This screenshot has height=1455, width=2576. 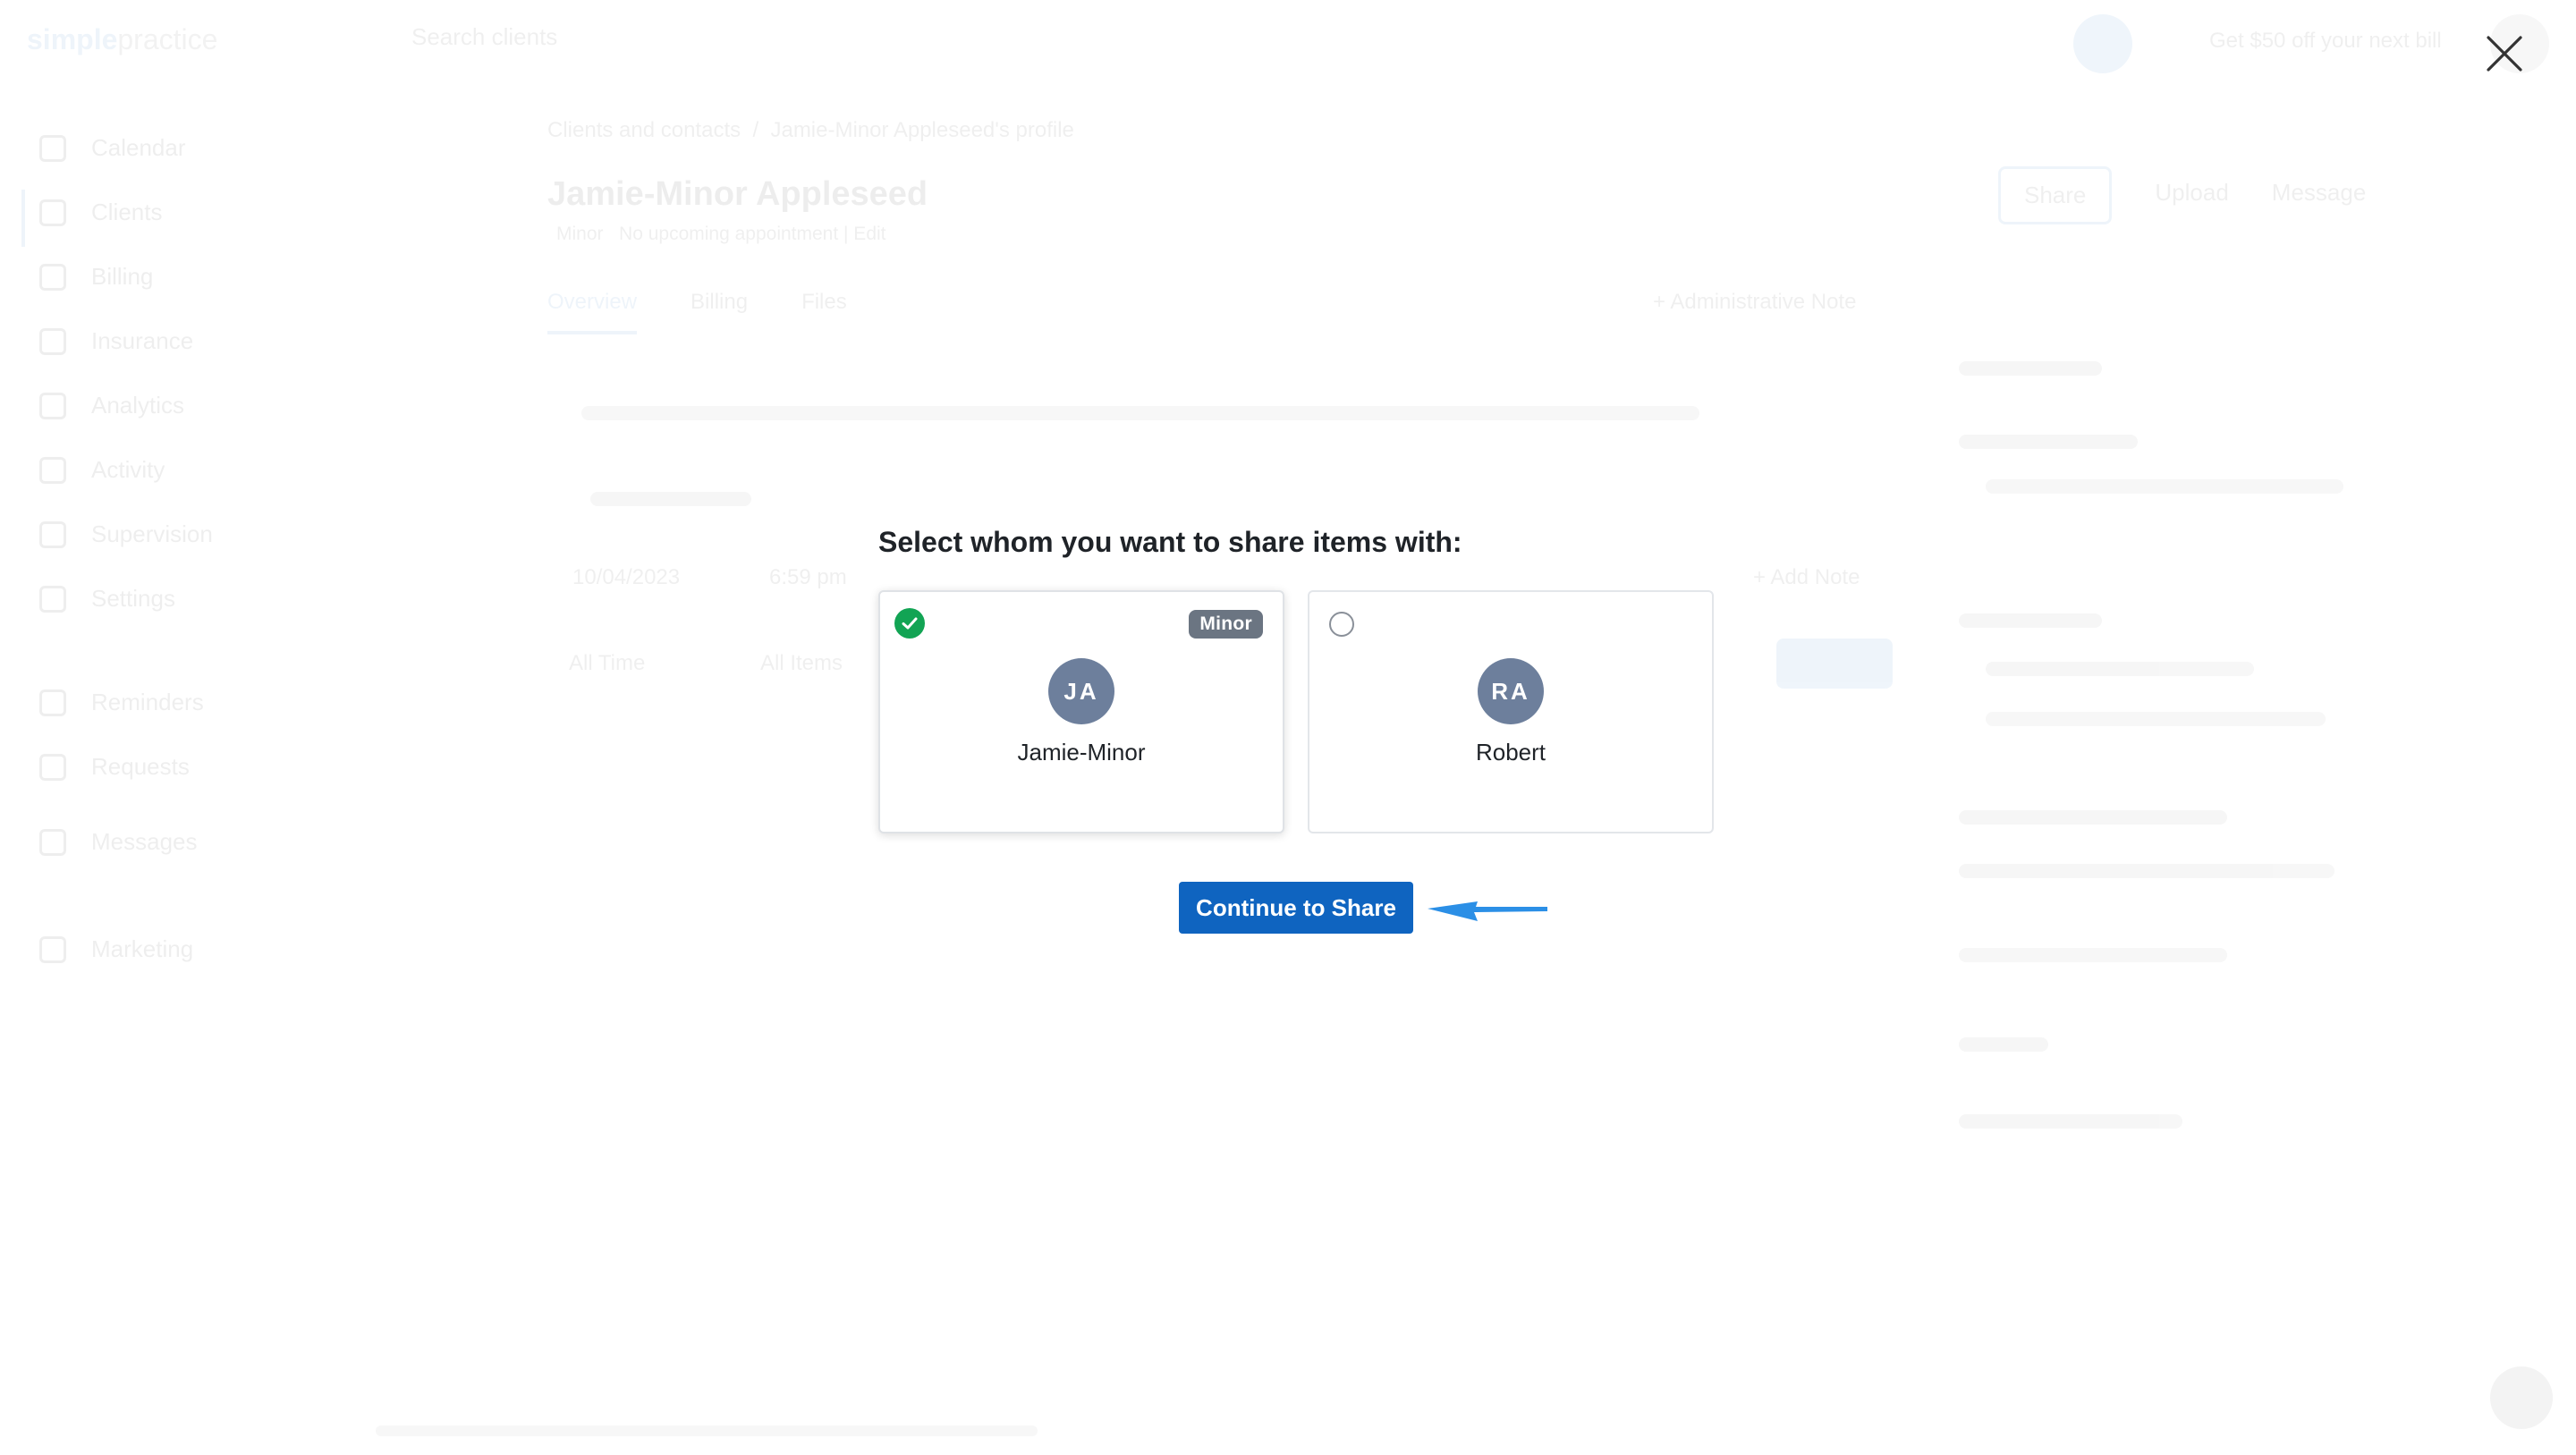 I want to click on note-time-field: 6:59 pm, so click(x=808, y=577).